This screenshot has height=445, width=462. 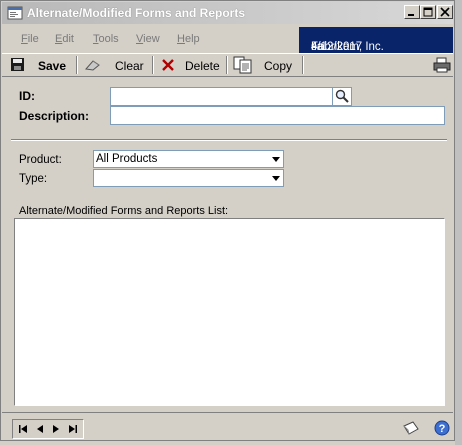 I want to click on menu-tools: Tools, so click(x=106, y=39).